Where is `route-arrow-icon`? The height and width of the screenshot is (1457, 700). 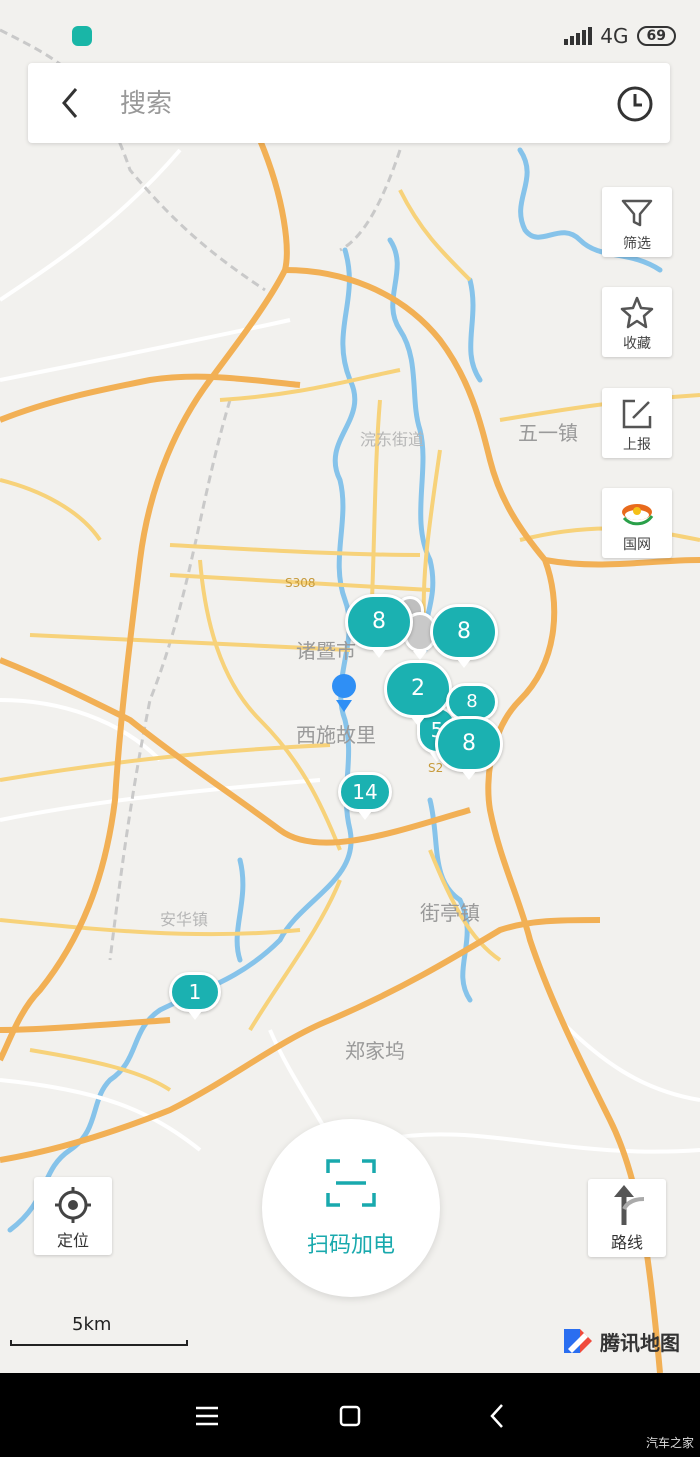 route-arrow-icon is located at coordinates (629, 1205).